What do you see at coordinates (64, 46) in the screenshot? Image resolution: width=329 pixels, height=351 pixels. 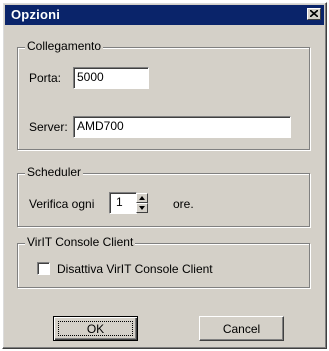 I see `collegamento-legend: Collegamento` at bounding box center [64, 46].